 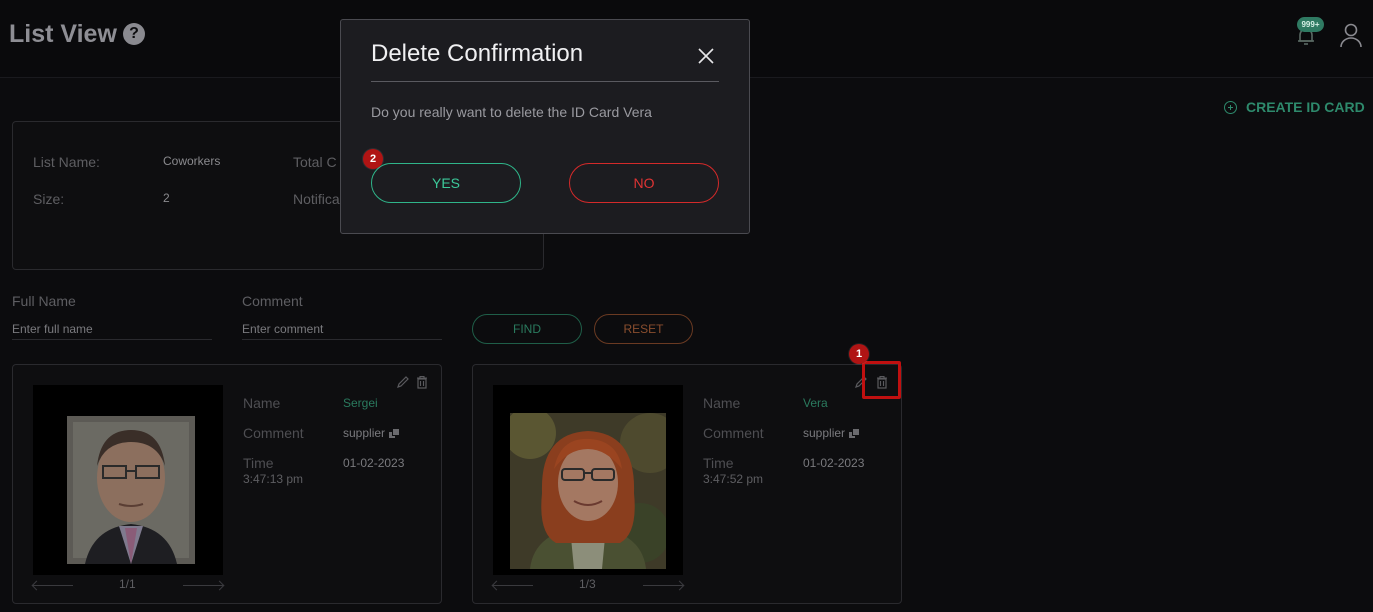 What do you see at coordinates (706, 56) in the screenshot?
I see `close-icon` at bounding box center [706, 56].